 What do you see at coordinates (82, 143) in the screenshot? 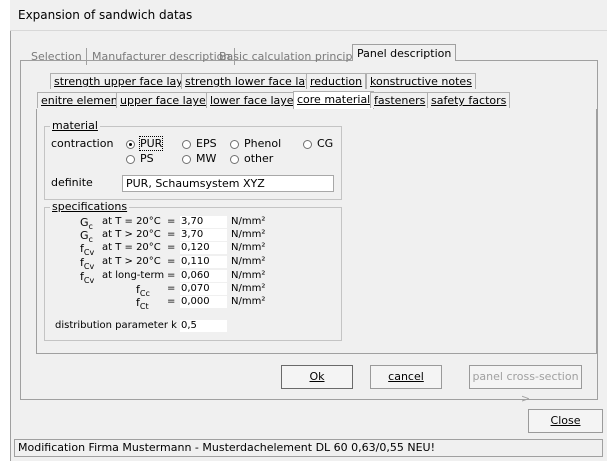
I see `contraction-label: contraction` at bounding box center [82, 143].